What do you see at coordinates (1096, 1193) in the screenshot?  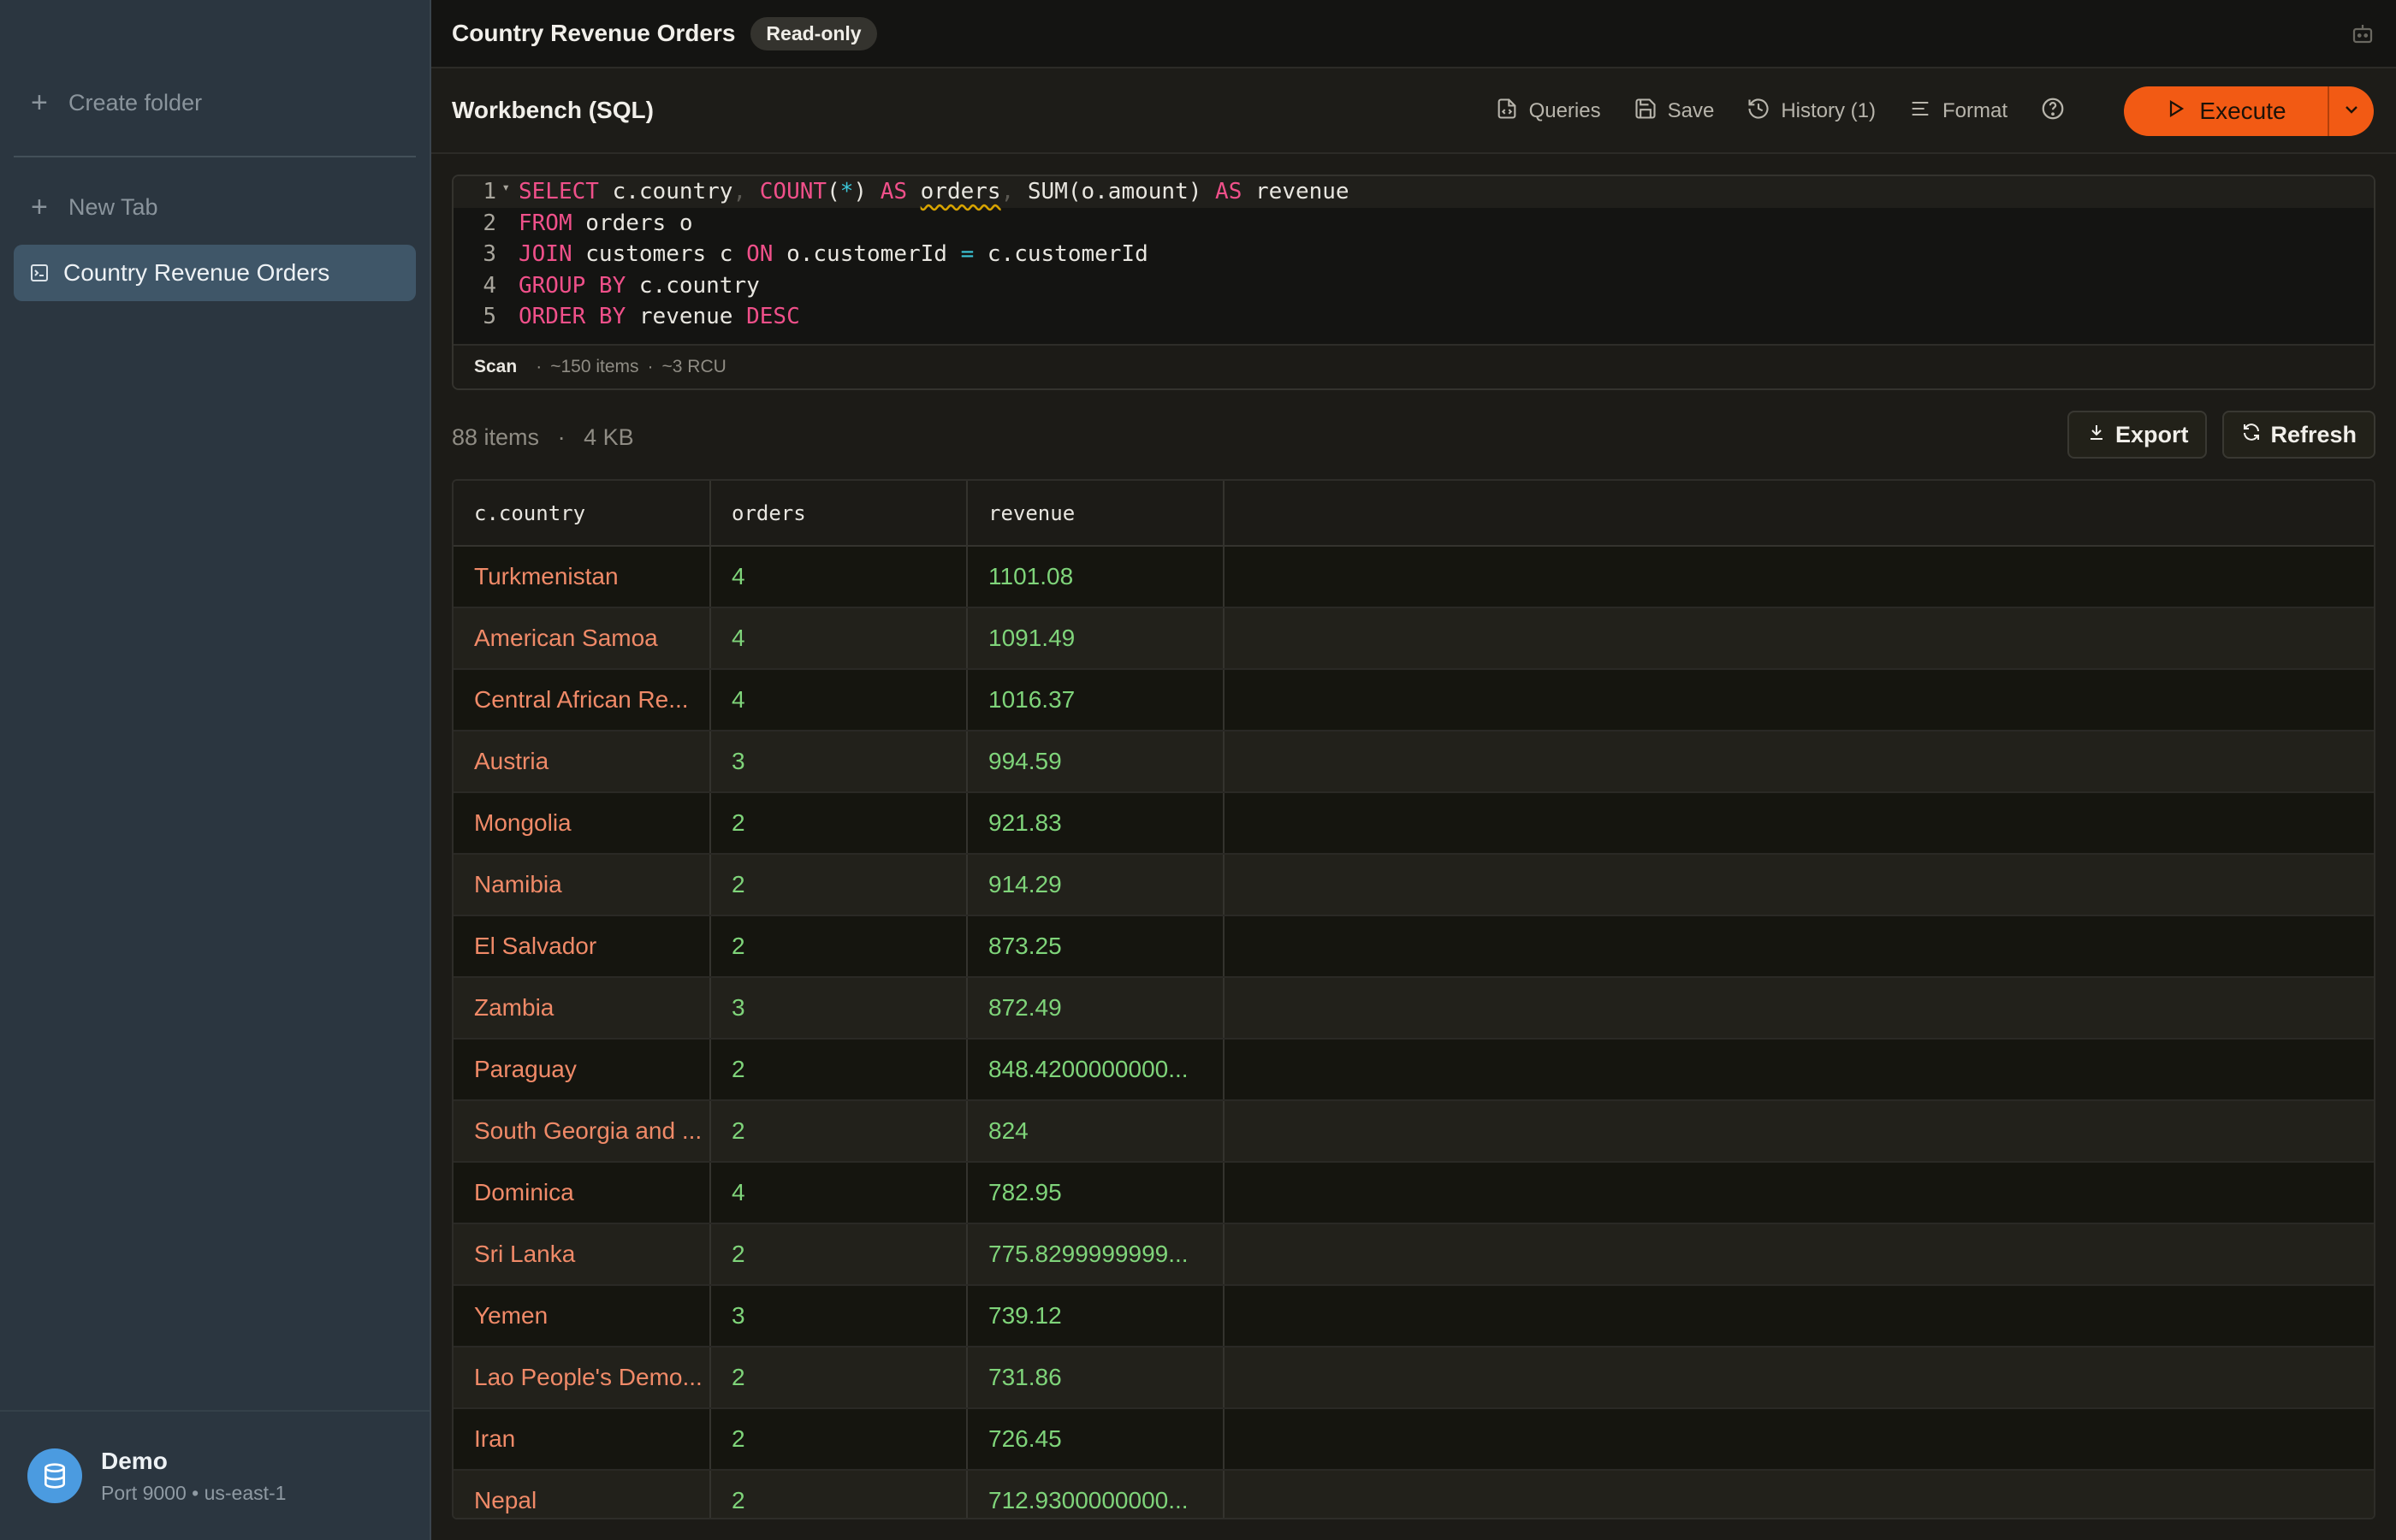 I see `cell-revenue: 782.95` at bounding box center [1096, 1193].